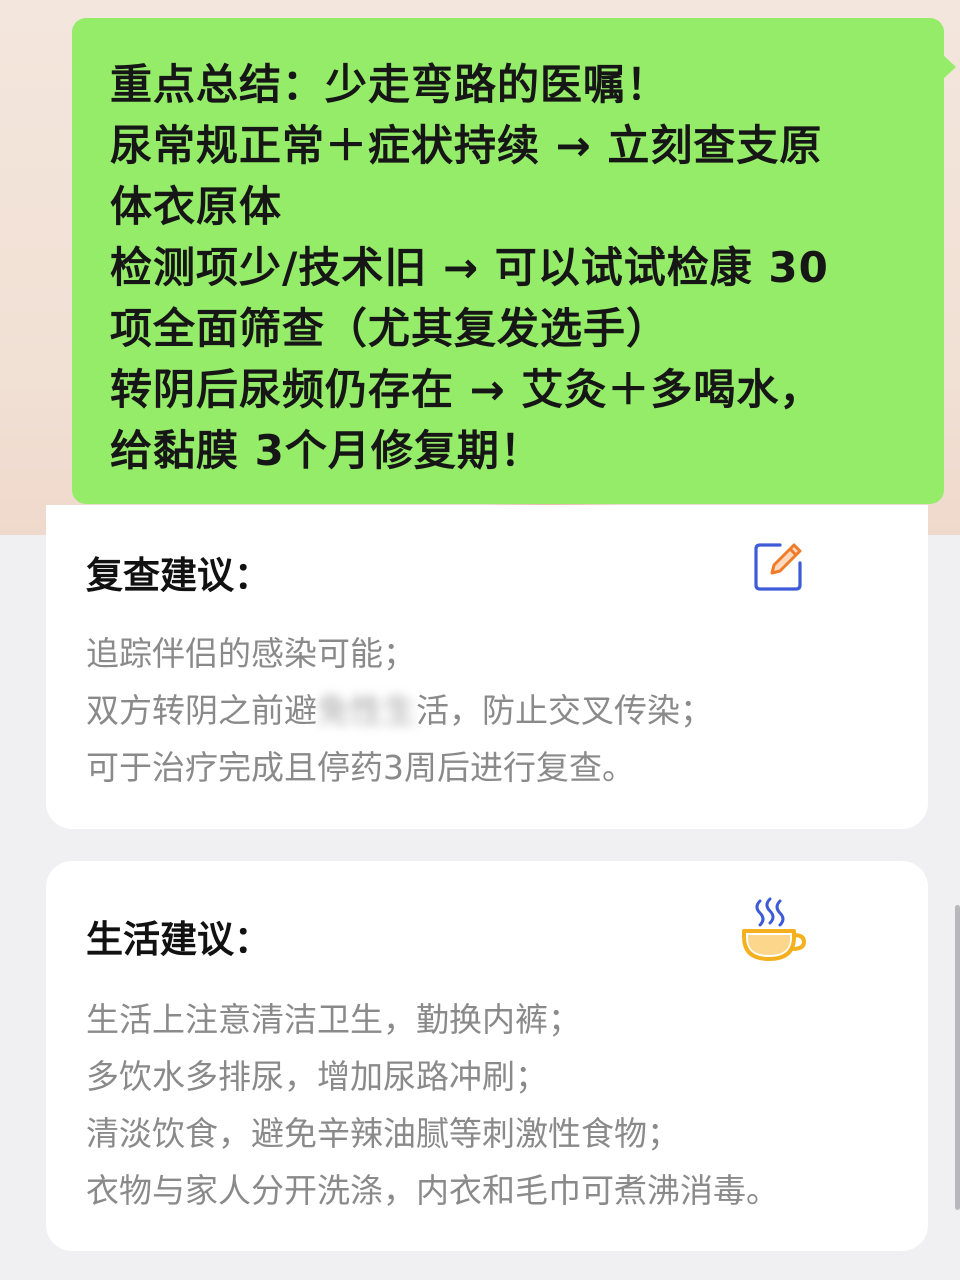 This screenshot has width=960, height=1280. Describe the element at coordinates (251, 653) in the screenshot. I see `recheck-advice-line-1: 追踪伴侣的感染可能；` at that location.